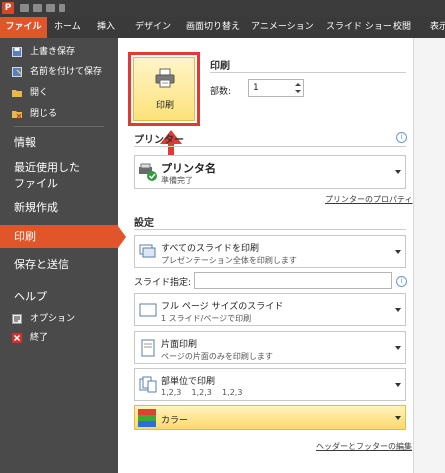 This screenshot has width=445, height=473. I want to click on save-icon, so click(17, 52).